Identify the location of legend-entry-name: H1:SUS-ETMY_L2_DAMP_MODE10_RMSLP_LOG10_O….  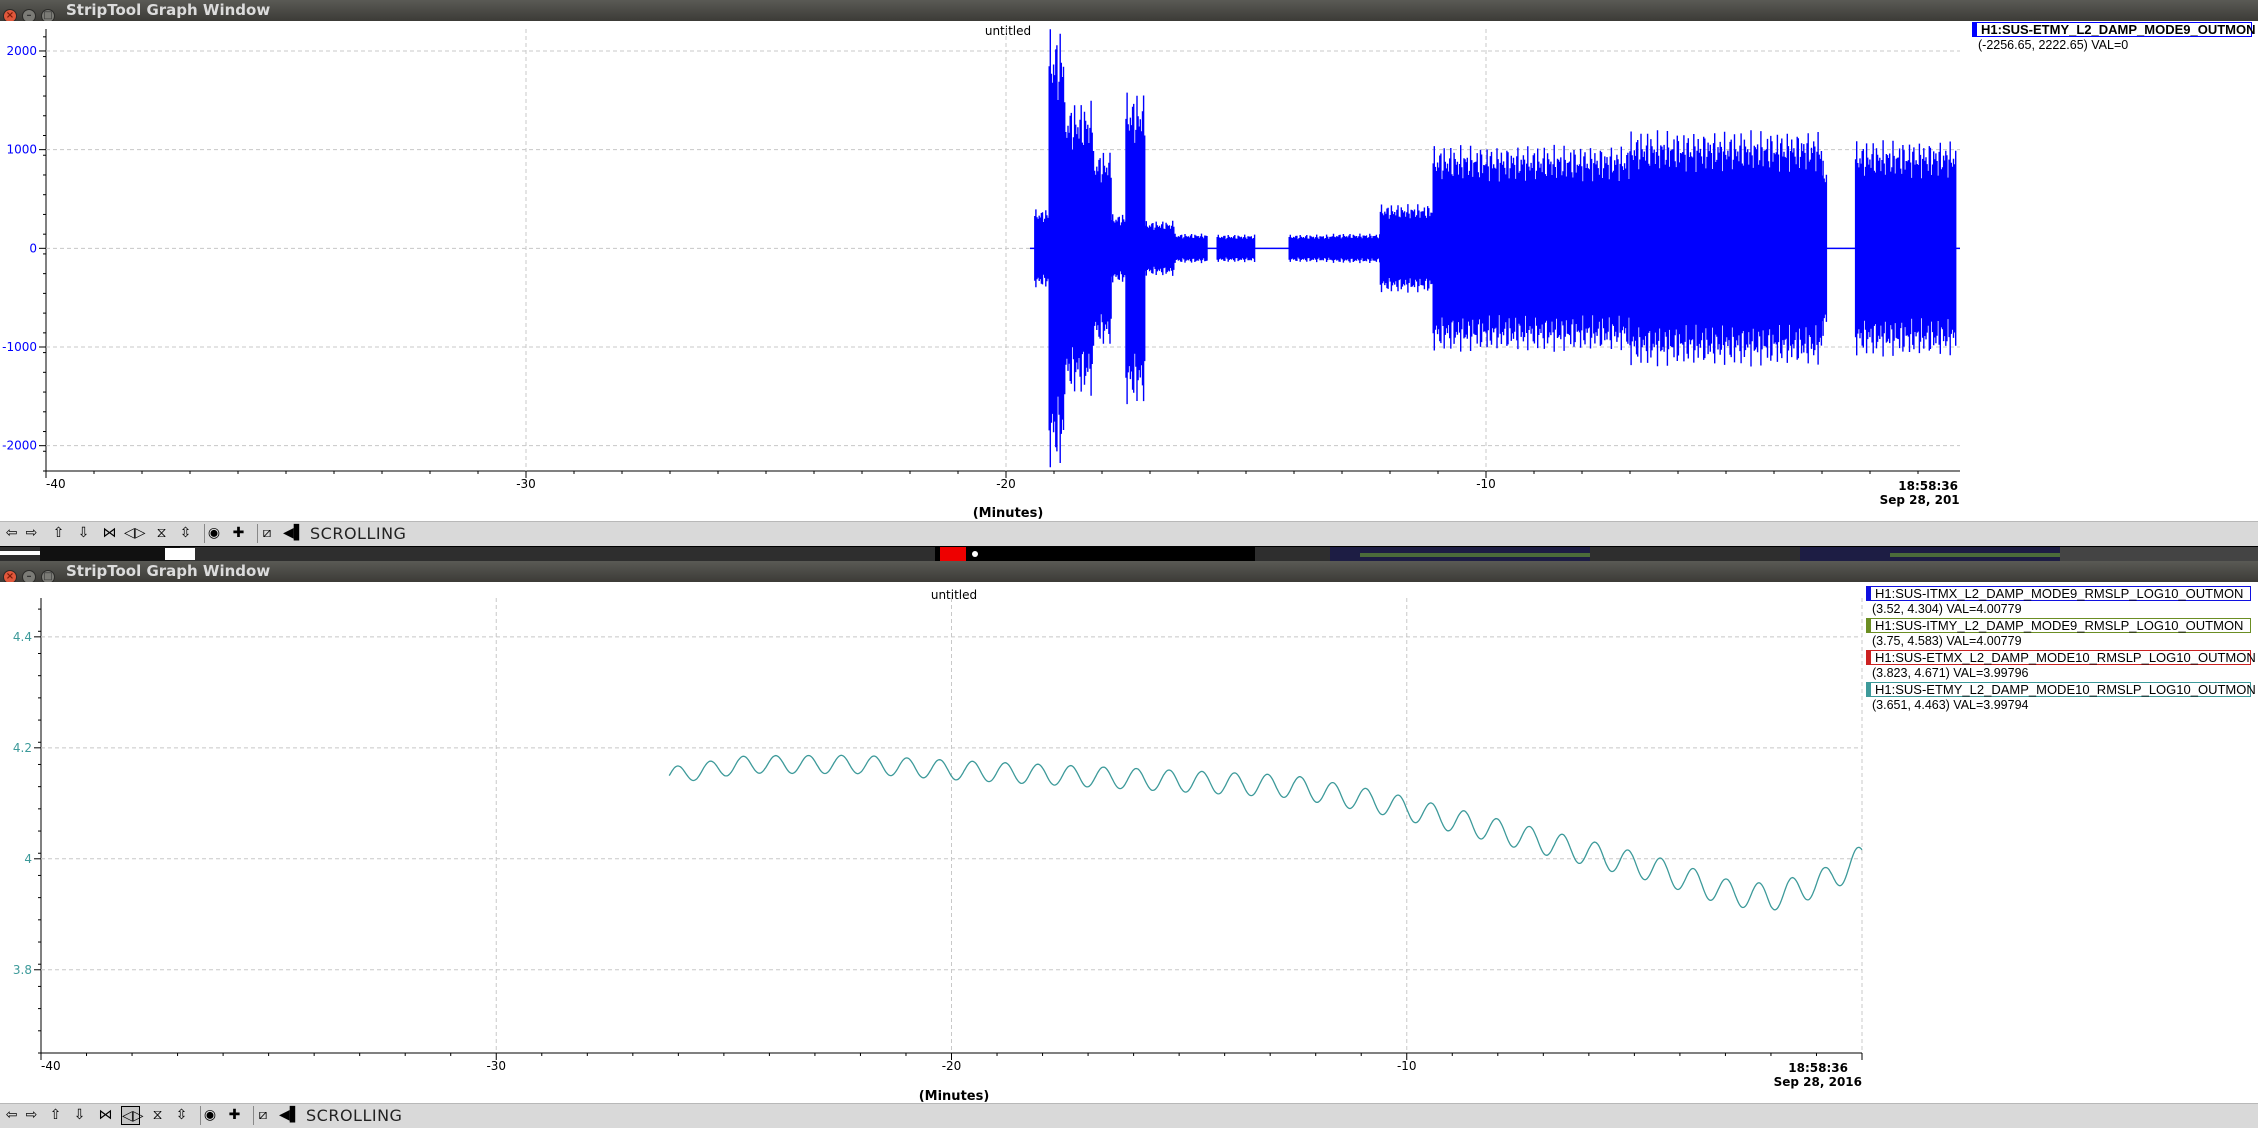
(2061, 689).